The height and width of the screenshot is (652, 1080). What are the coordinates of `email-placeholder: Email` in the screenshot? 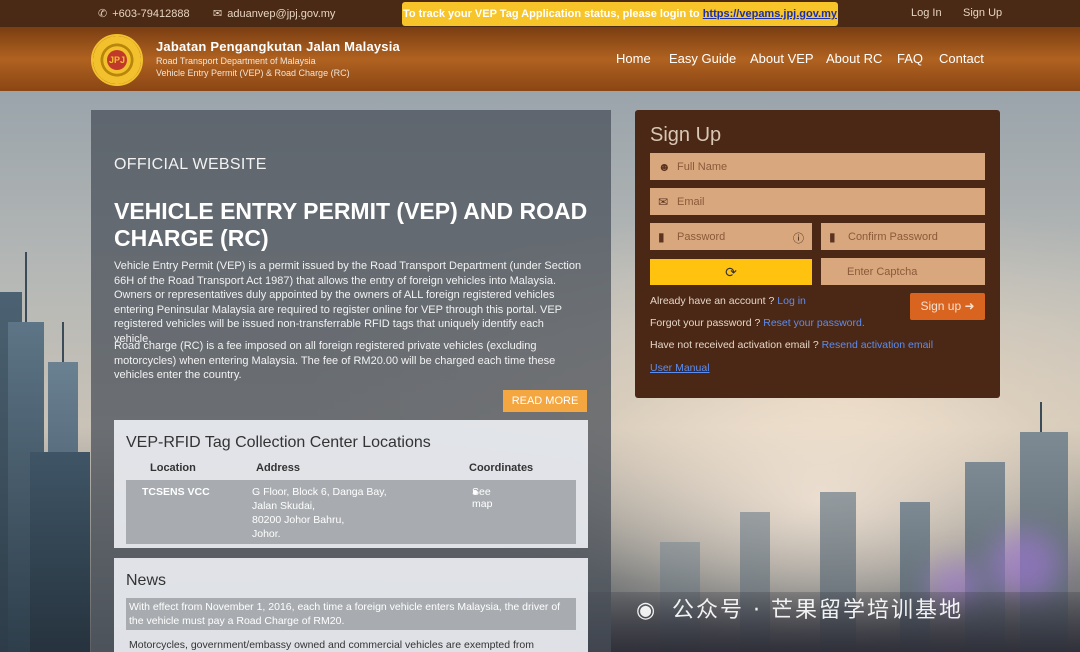 It's located at (691, 202).